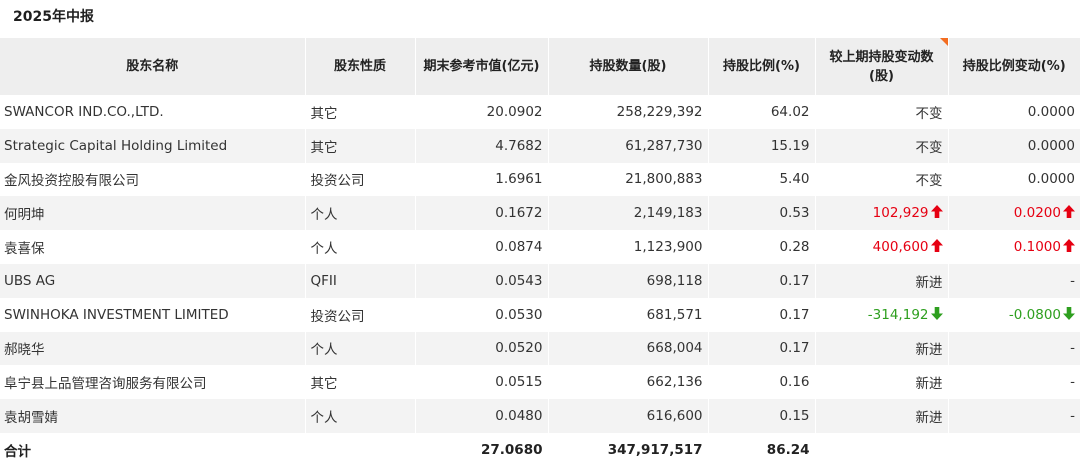 The width and height of the screenshot is (1080, 465). Describe the element at coordinates (762, 213) in the screenshot. I see `cell-holding-ratio: 0.53` at that location.